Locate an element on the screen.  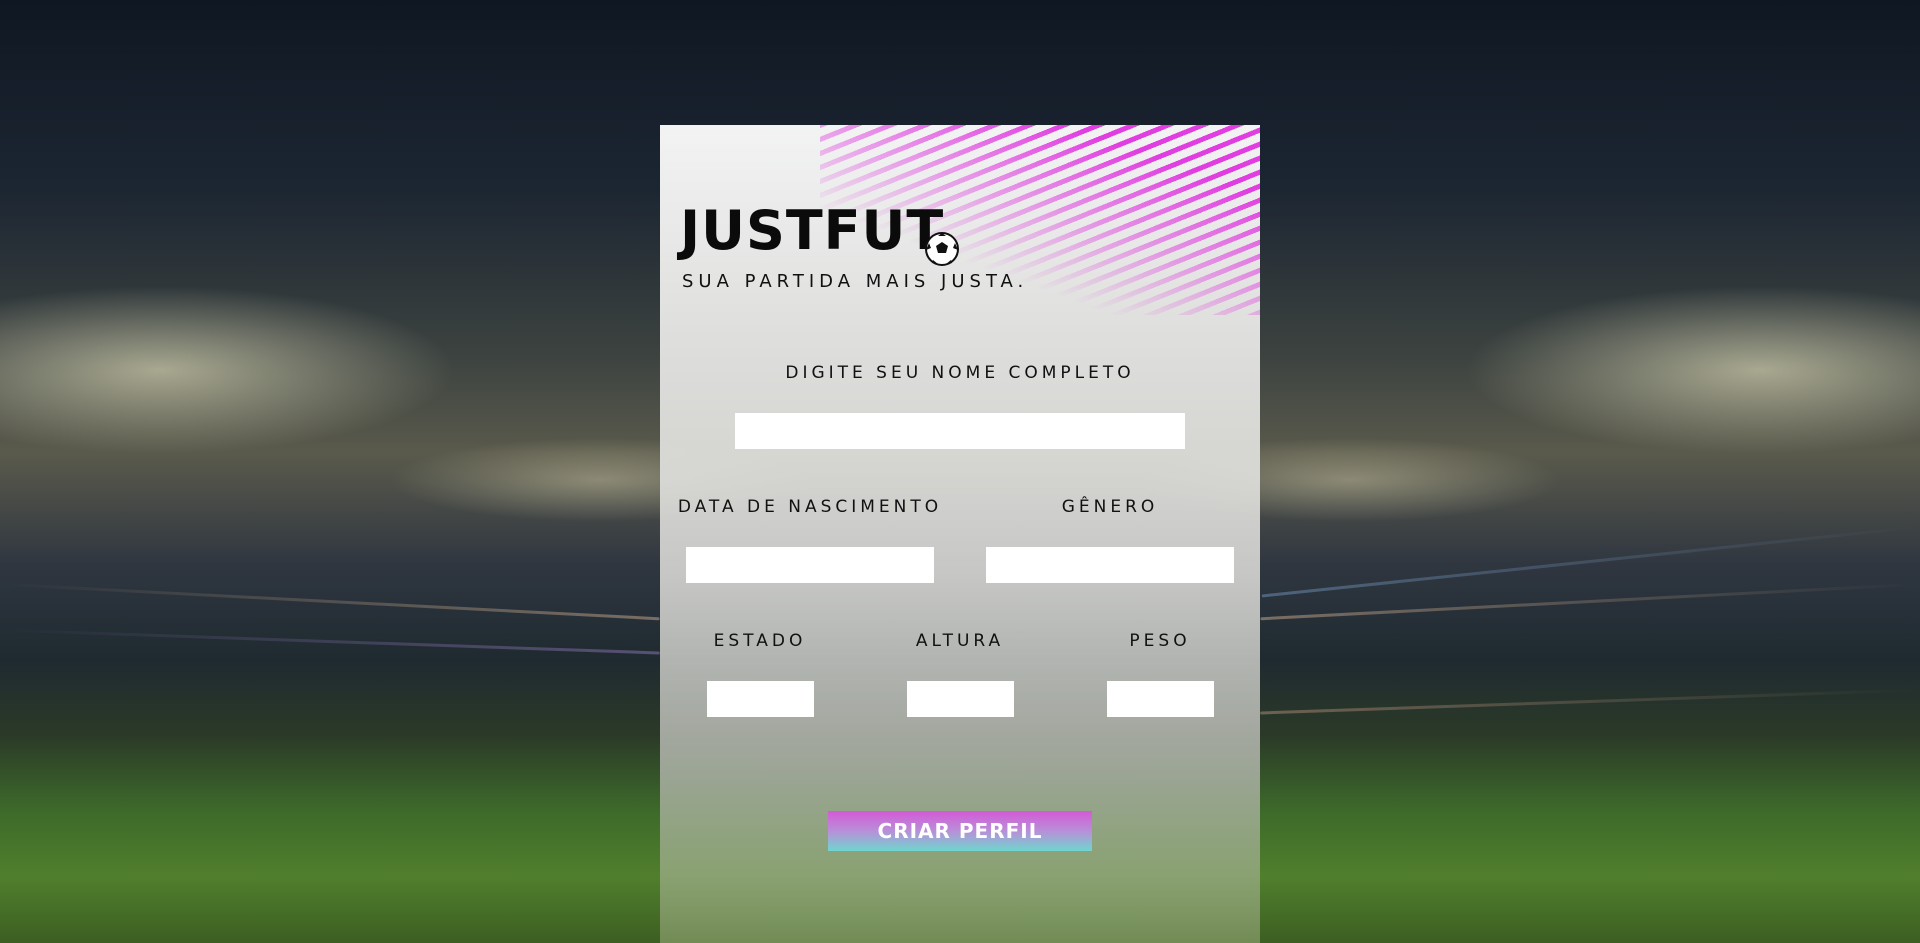
tagline: SUA PARTIDA MAIS JUSTA. is located at coordinates (855, 281).